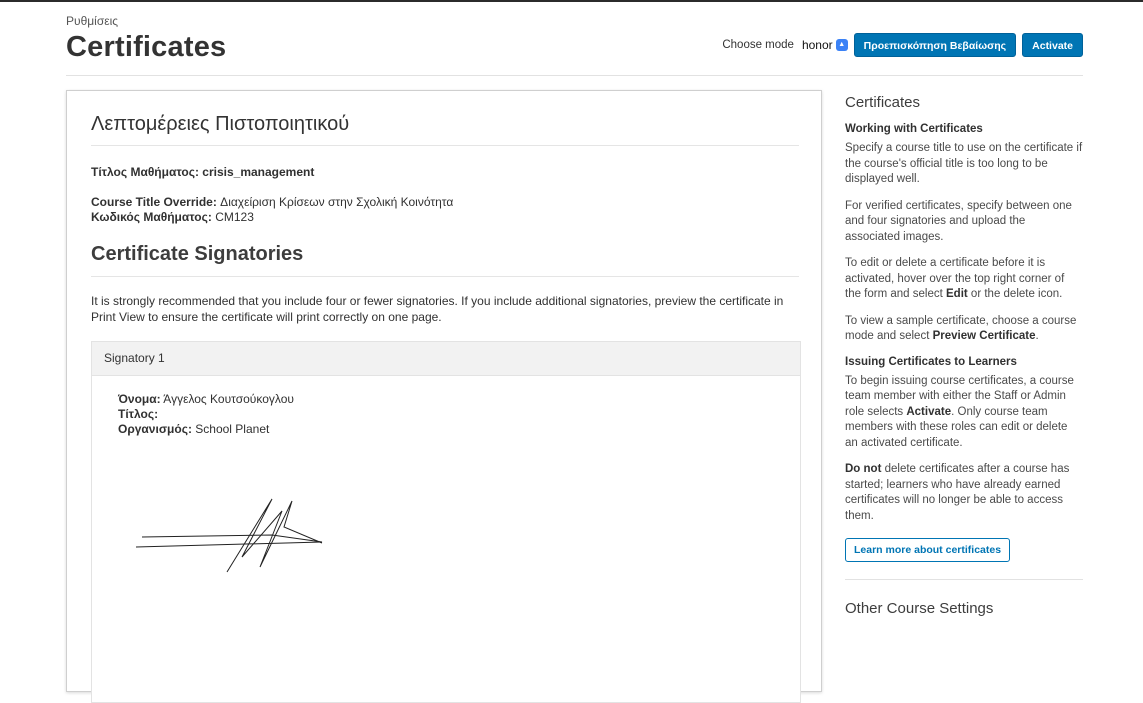 The height and width of the screenshot is (703, 1143). I want to click on course-code-value: CM123, so click(234, 217).